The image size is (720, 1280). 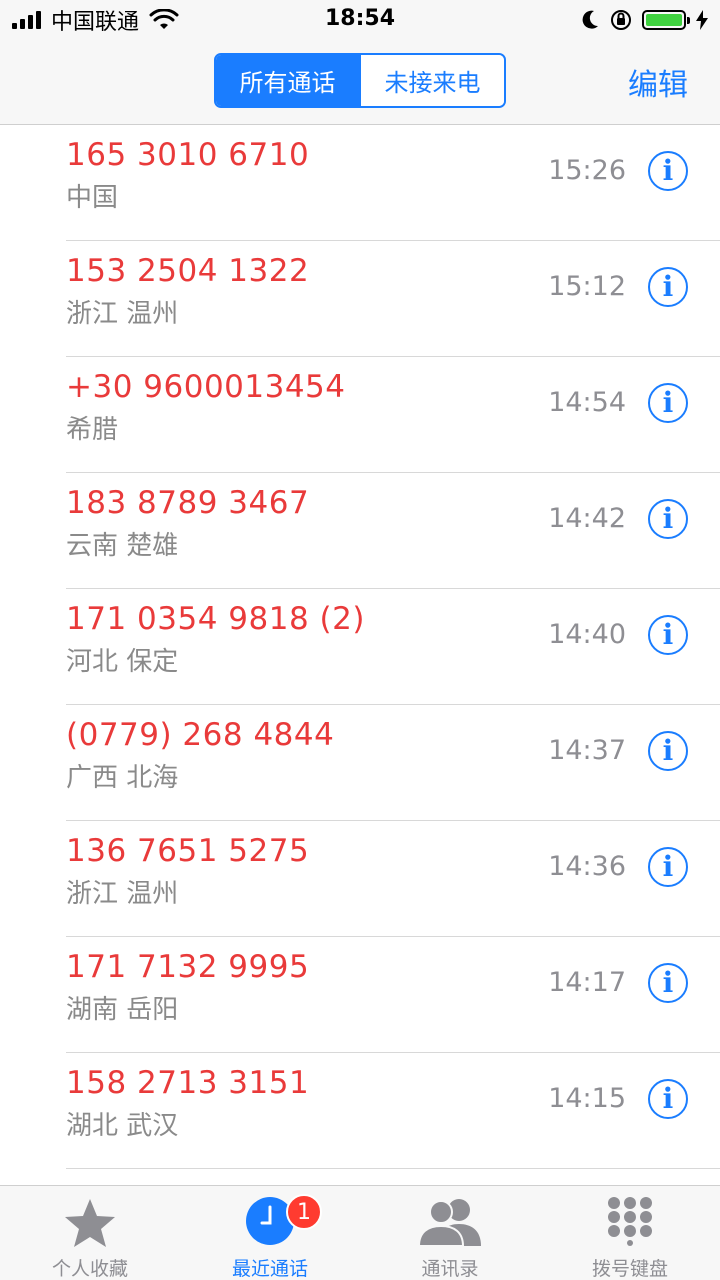 What do you see at coordinates (188, 851) in the screenshot?
I see `call-number: 136 7651 5275` at bounding box center [188, 851].